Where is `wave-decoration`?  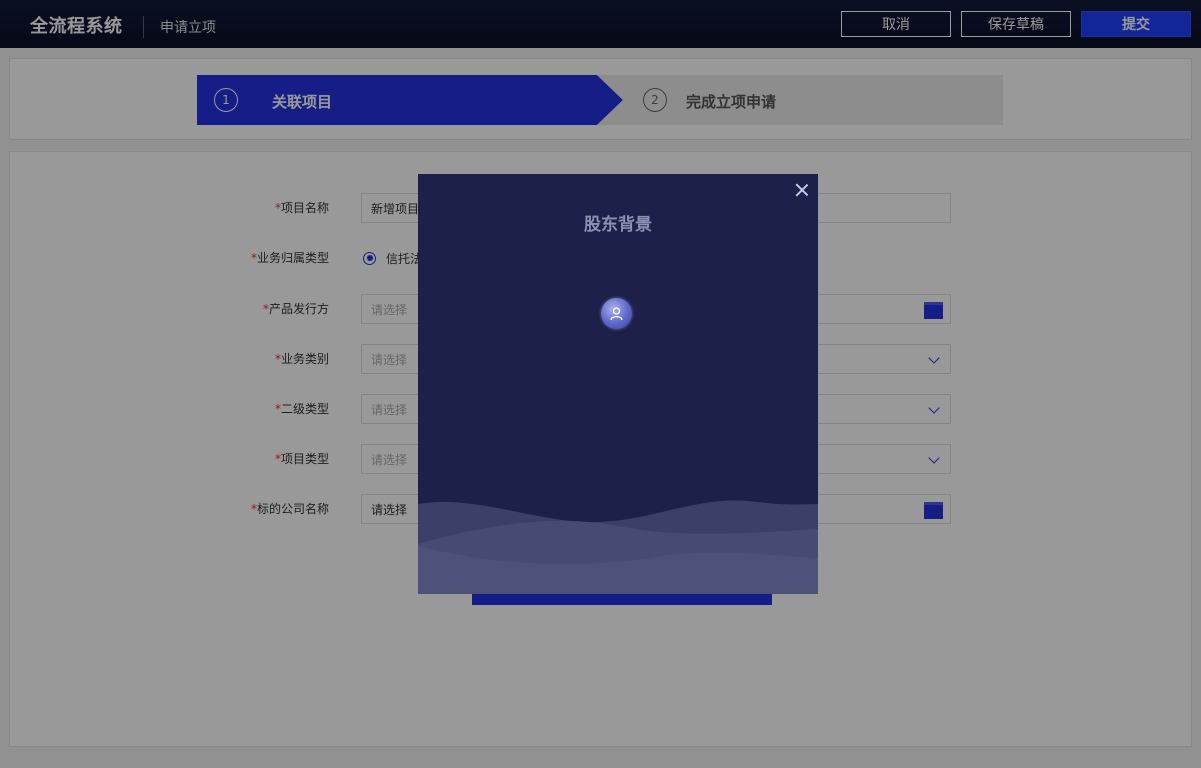 wave-decoration is located at coordinates (618, 547).